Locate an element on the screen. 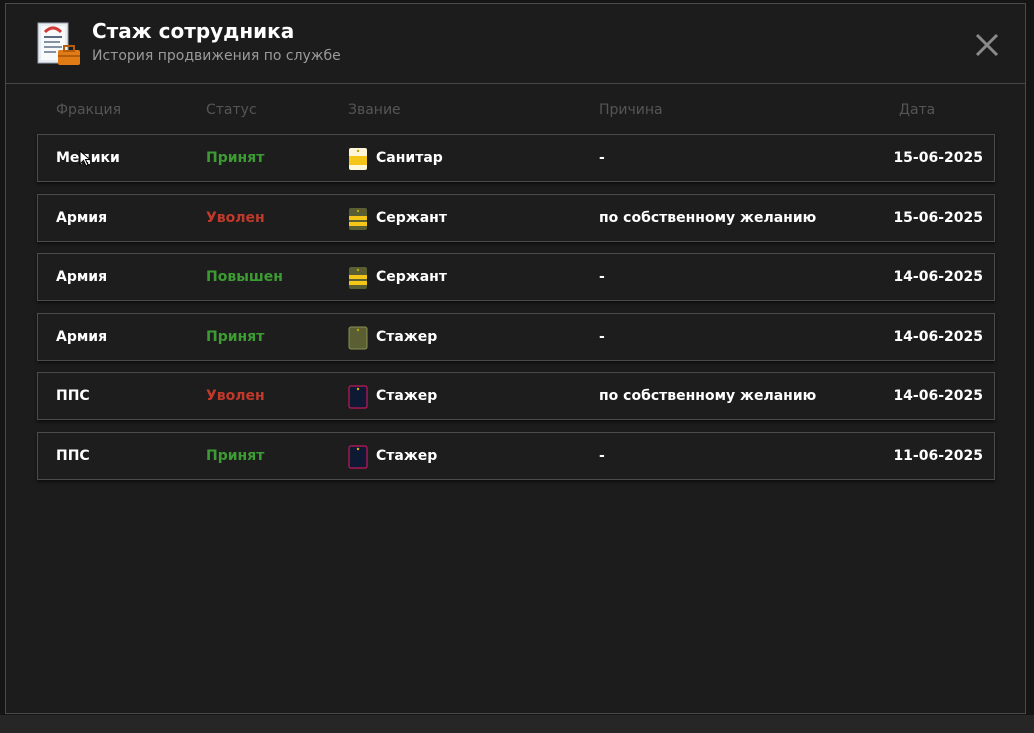 Image resolution: width=1034 pixels, height=733 pixels. column-header-status: Статус is located at coordinates (231, 110).